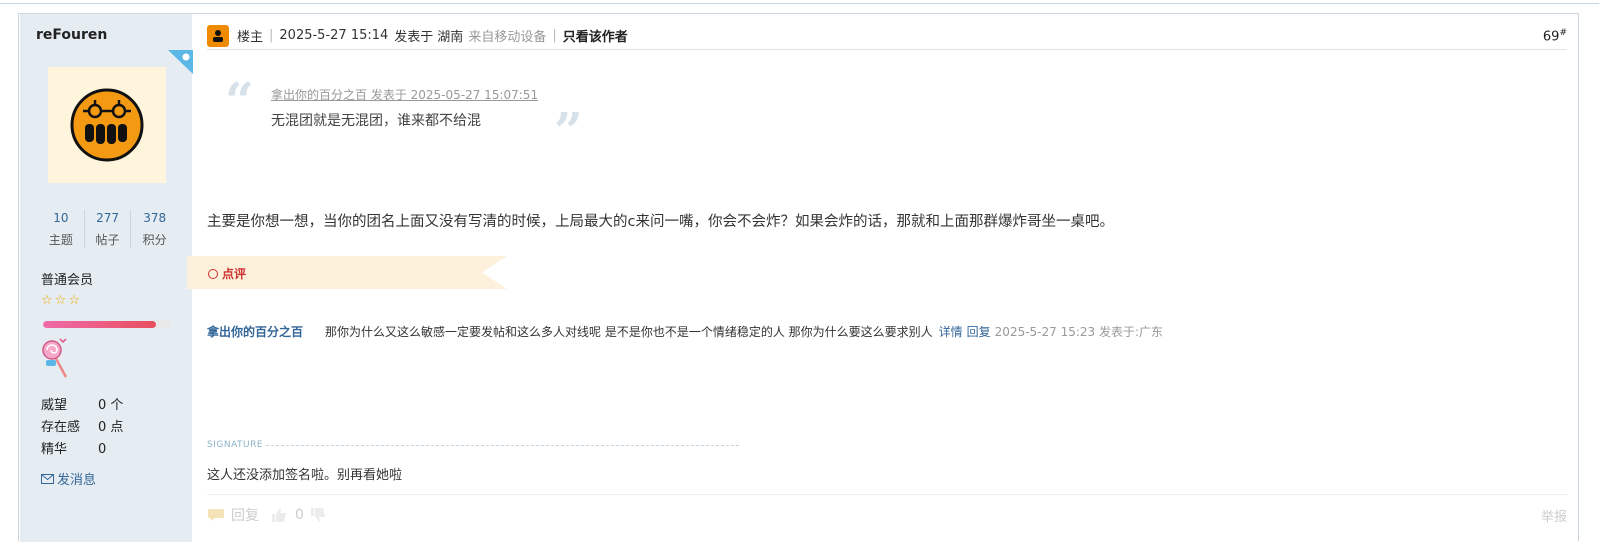 This screenshot has height=542, width=1599. What do you see at coordinates (595, 35) in the screenshot?
I see `only-author-link: 只看该作者` at bounding box center [595, 35].